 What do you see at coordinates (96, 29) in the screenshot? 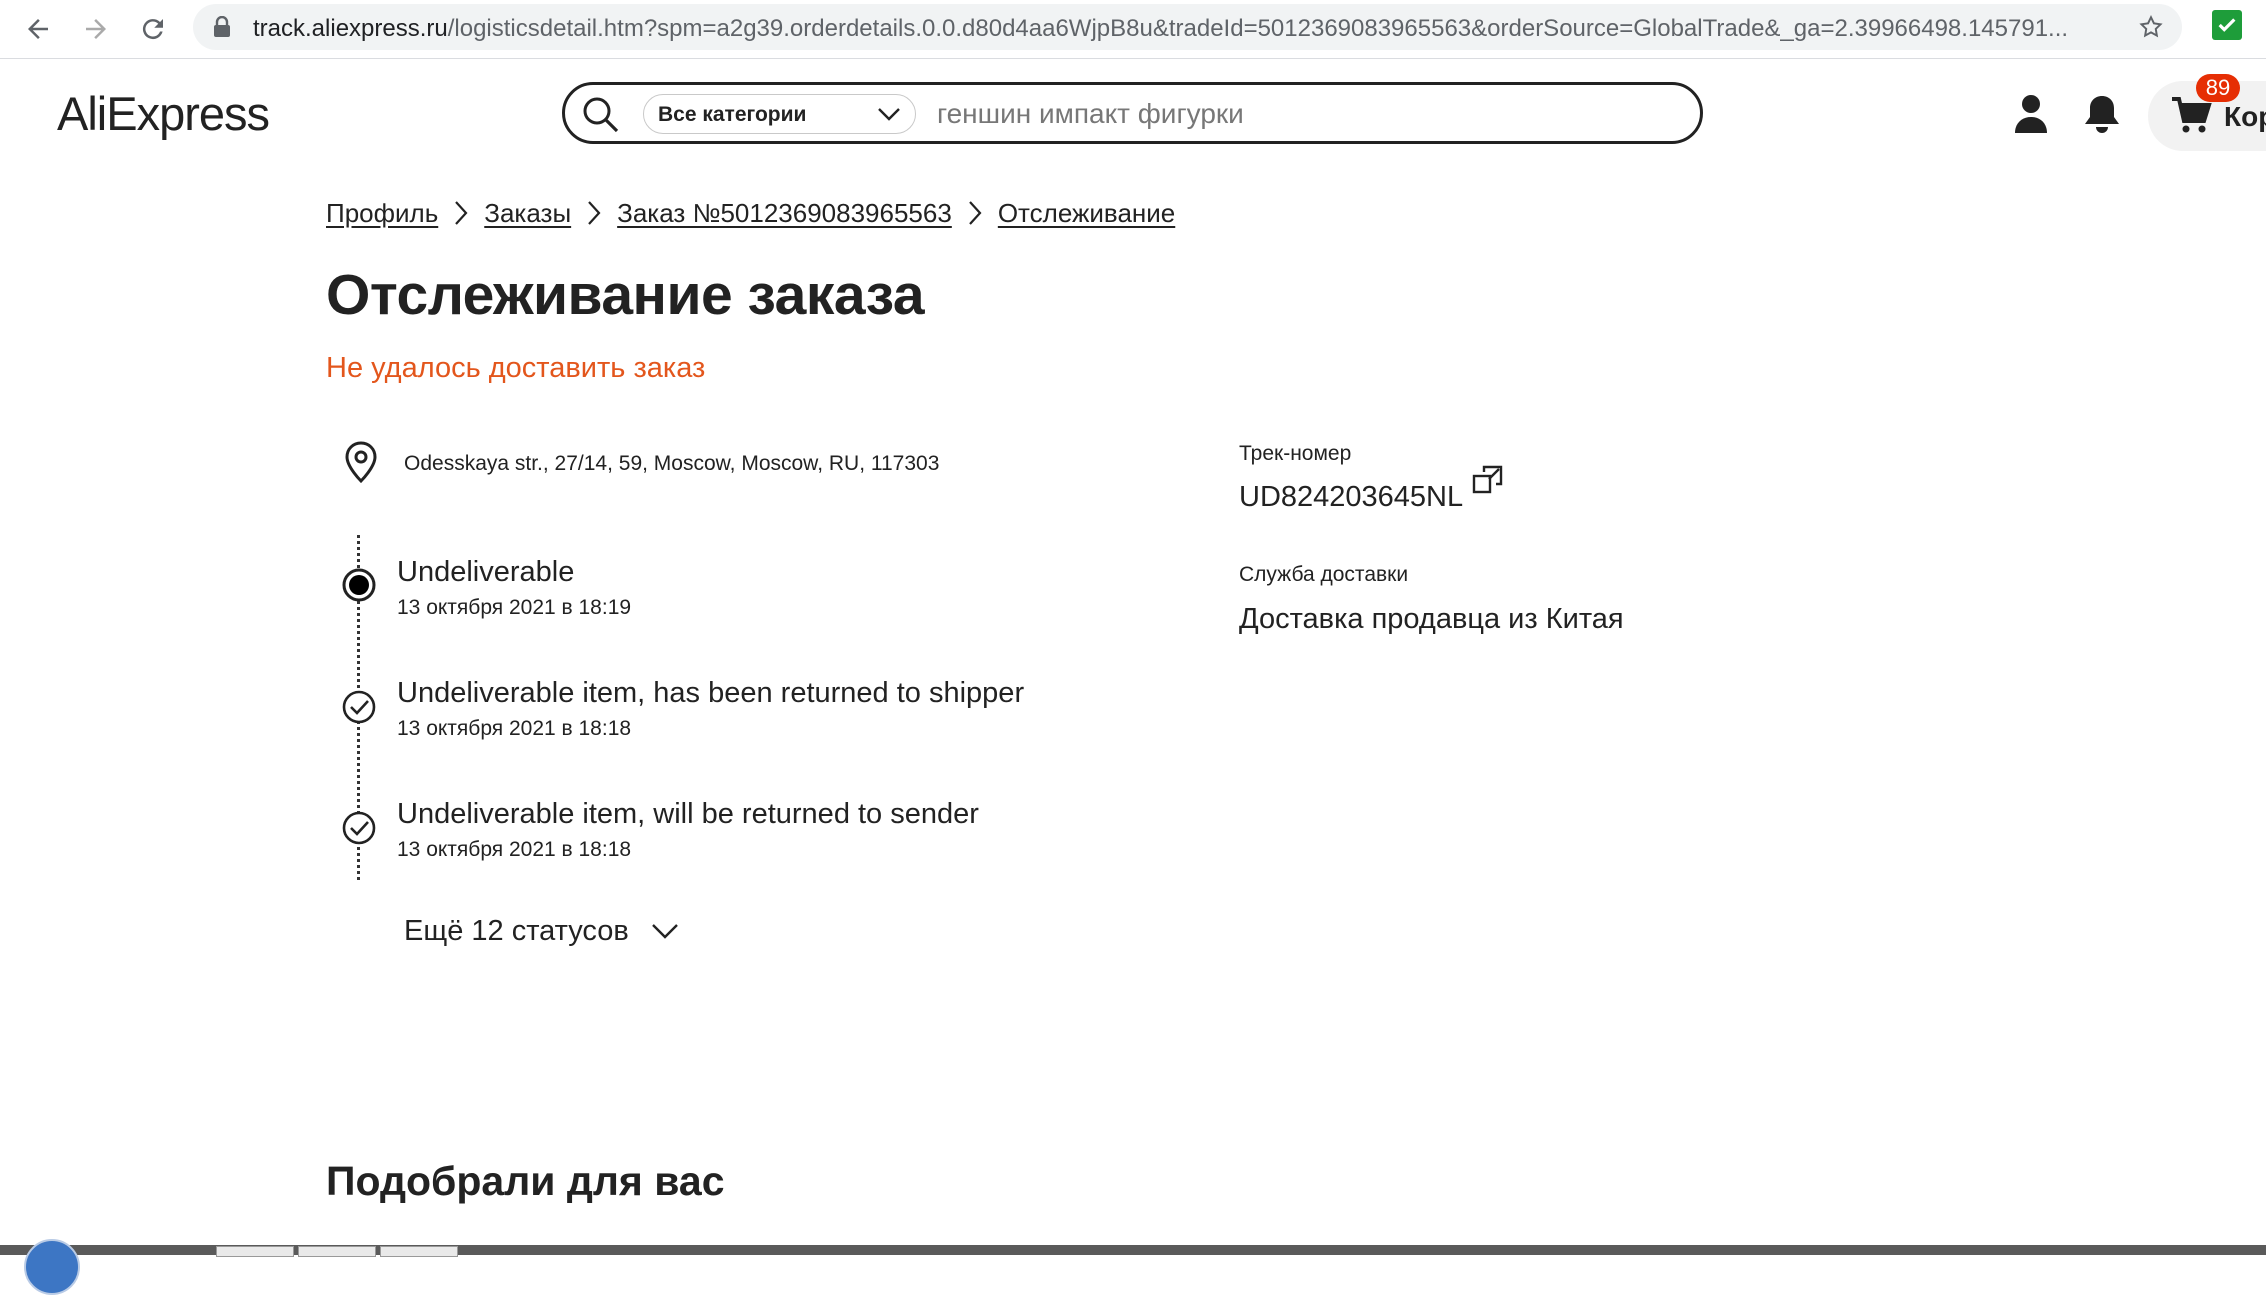
I see `forward-icon` at bounding box center [96, 29].